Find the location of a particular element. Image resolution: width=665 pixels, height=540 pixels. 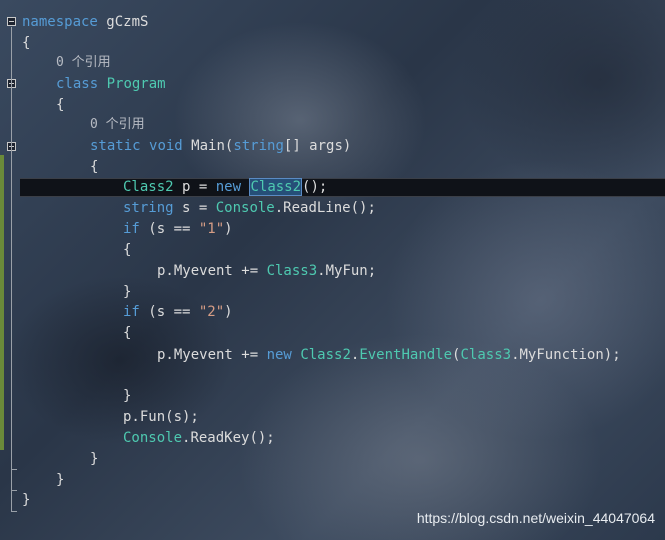

fold-guide-line is located at coordinates (11, 269).